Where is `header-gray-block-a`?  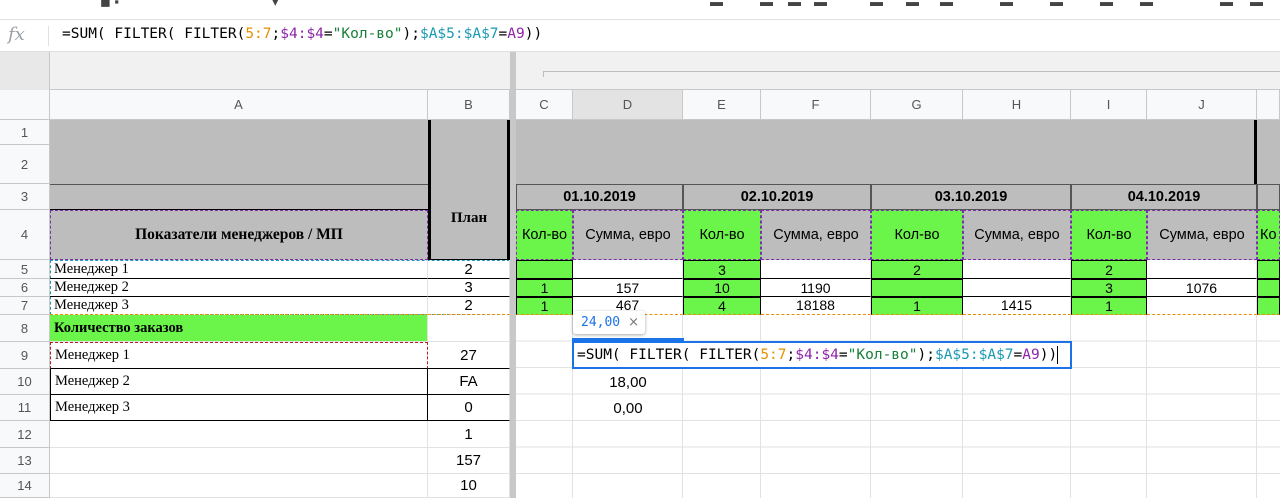 header-gray-block-a is located at coordinates (239, 152).